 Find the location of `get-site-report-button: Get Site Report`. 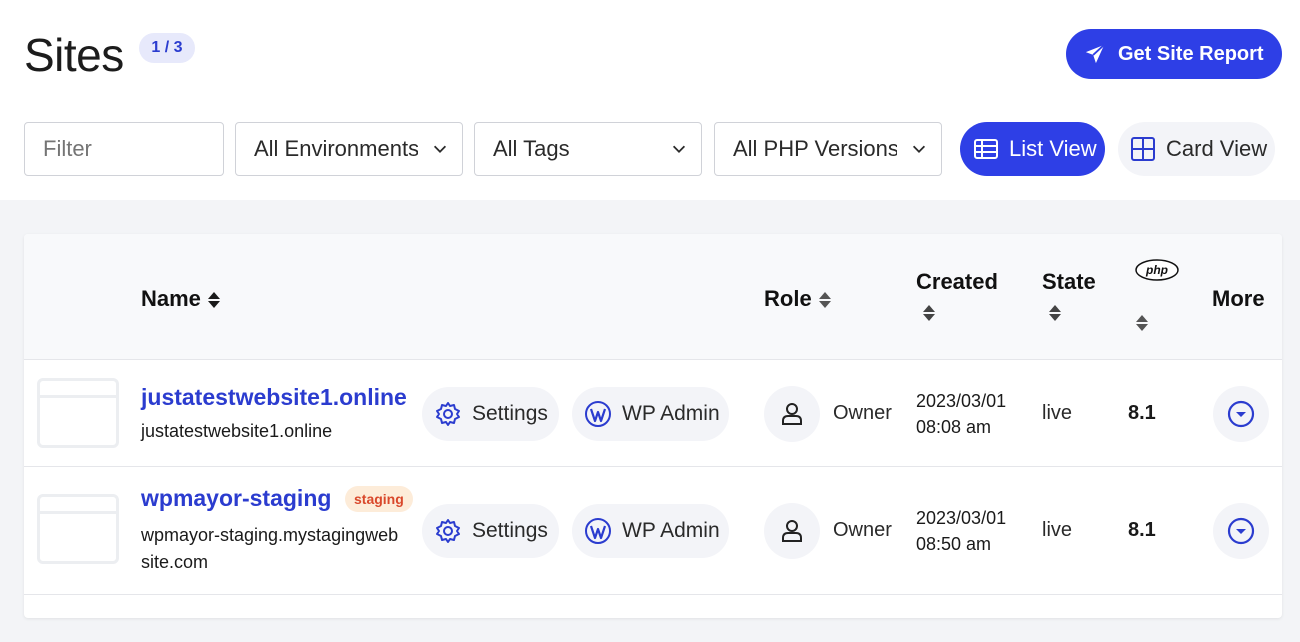

get-site-report-button: Get Site Report is located at coordinates (1174, 54).